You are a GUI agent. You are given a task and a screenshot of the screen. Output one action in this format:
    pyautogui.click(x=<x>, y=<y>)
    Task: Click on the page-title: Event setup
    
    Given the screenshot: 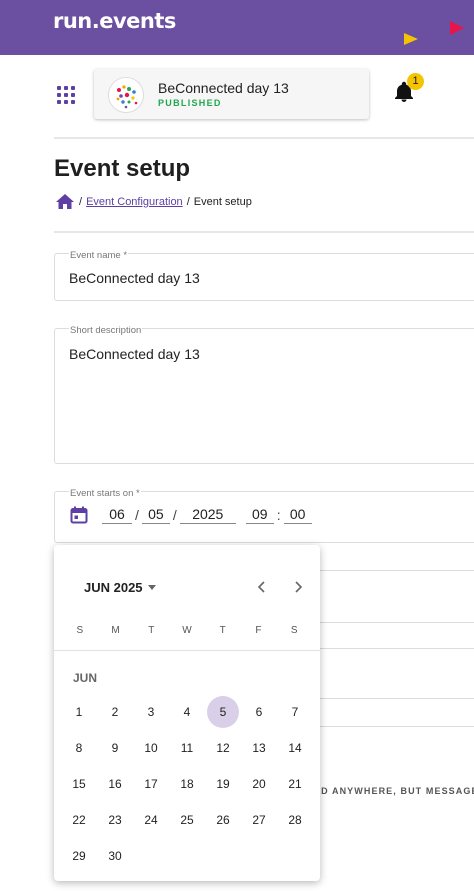 What is the action you would take?
    pyautogui.click(x=122, y=168)
    